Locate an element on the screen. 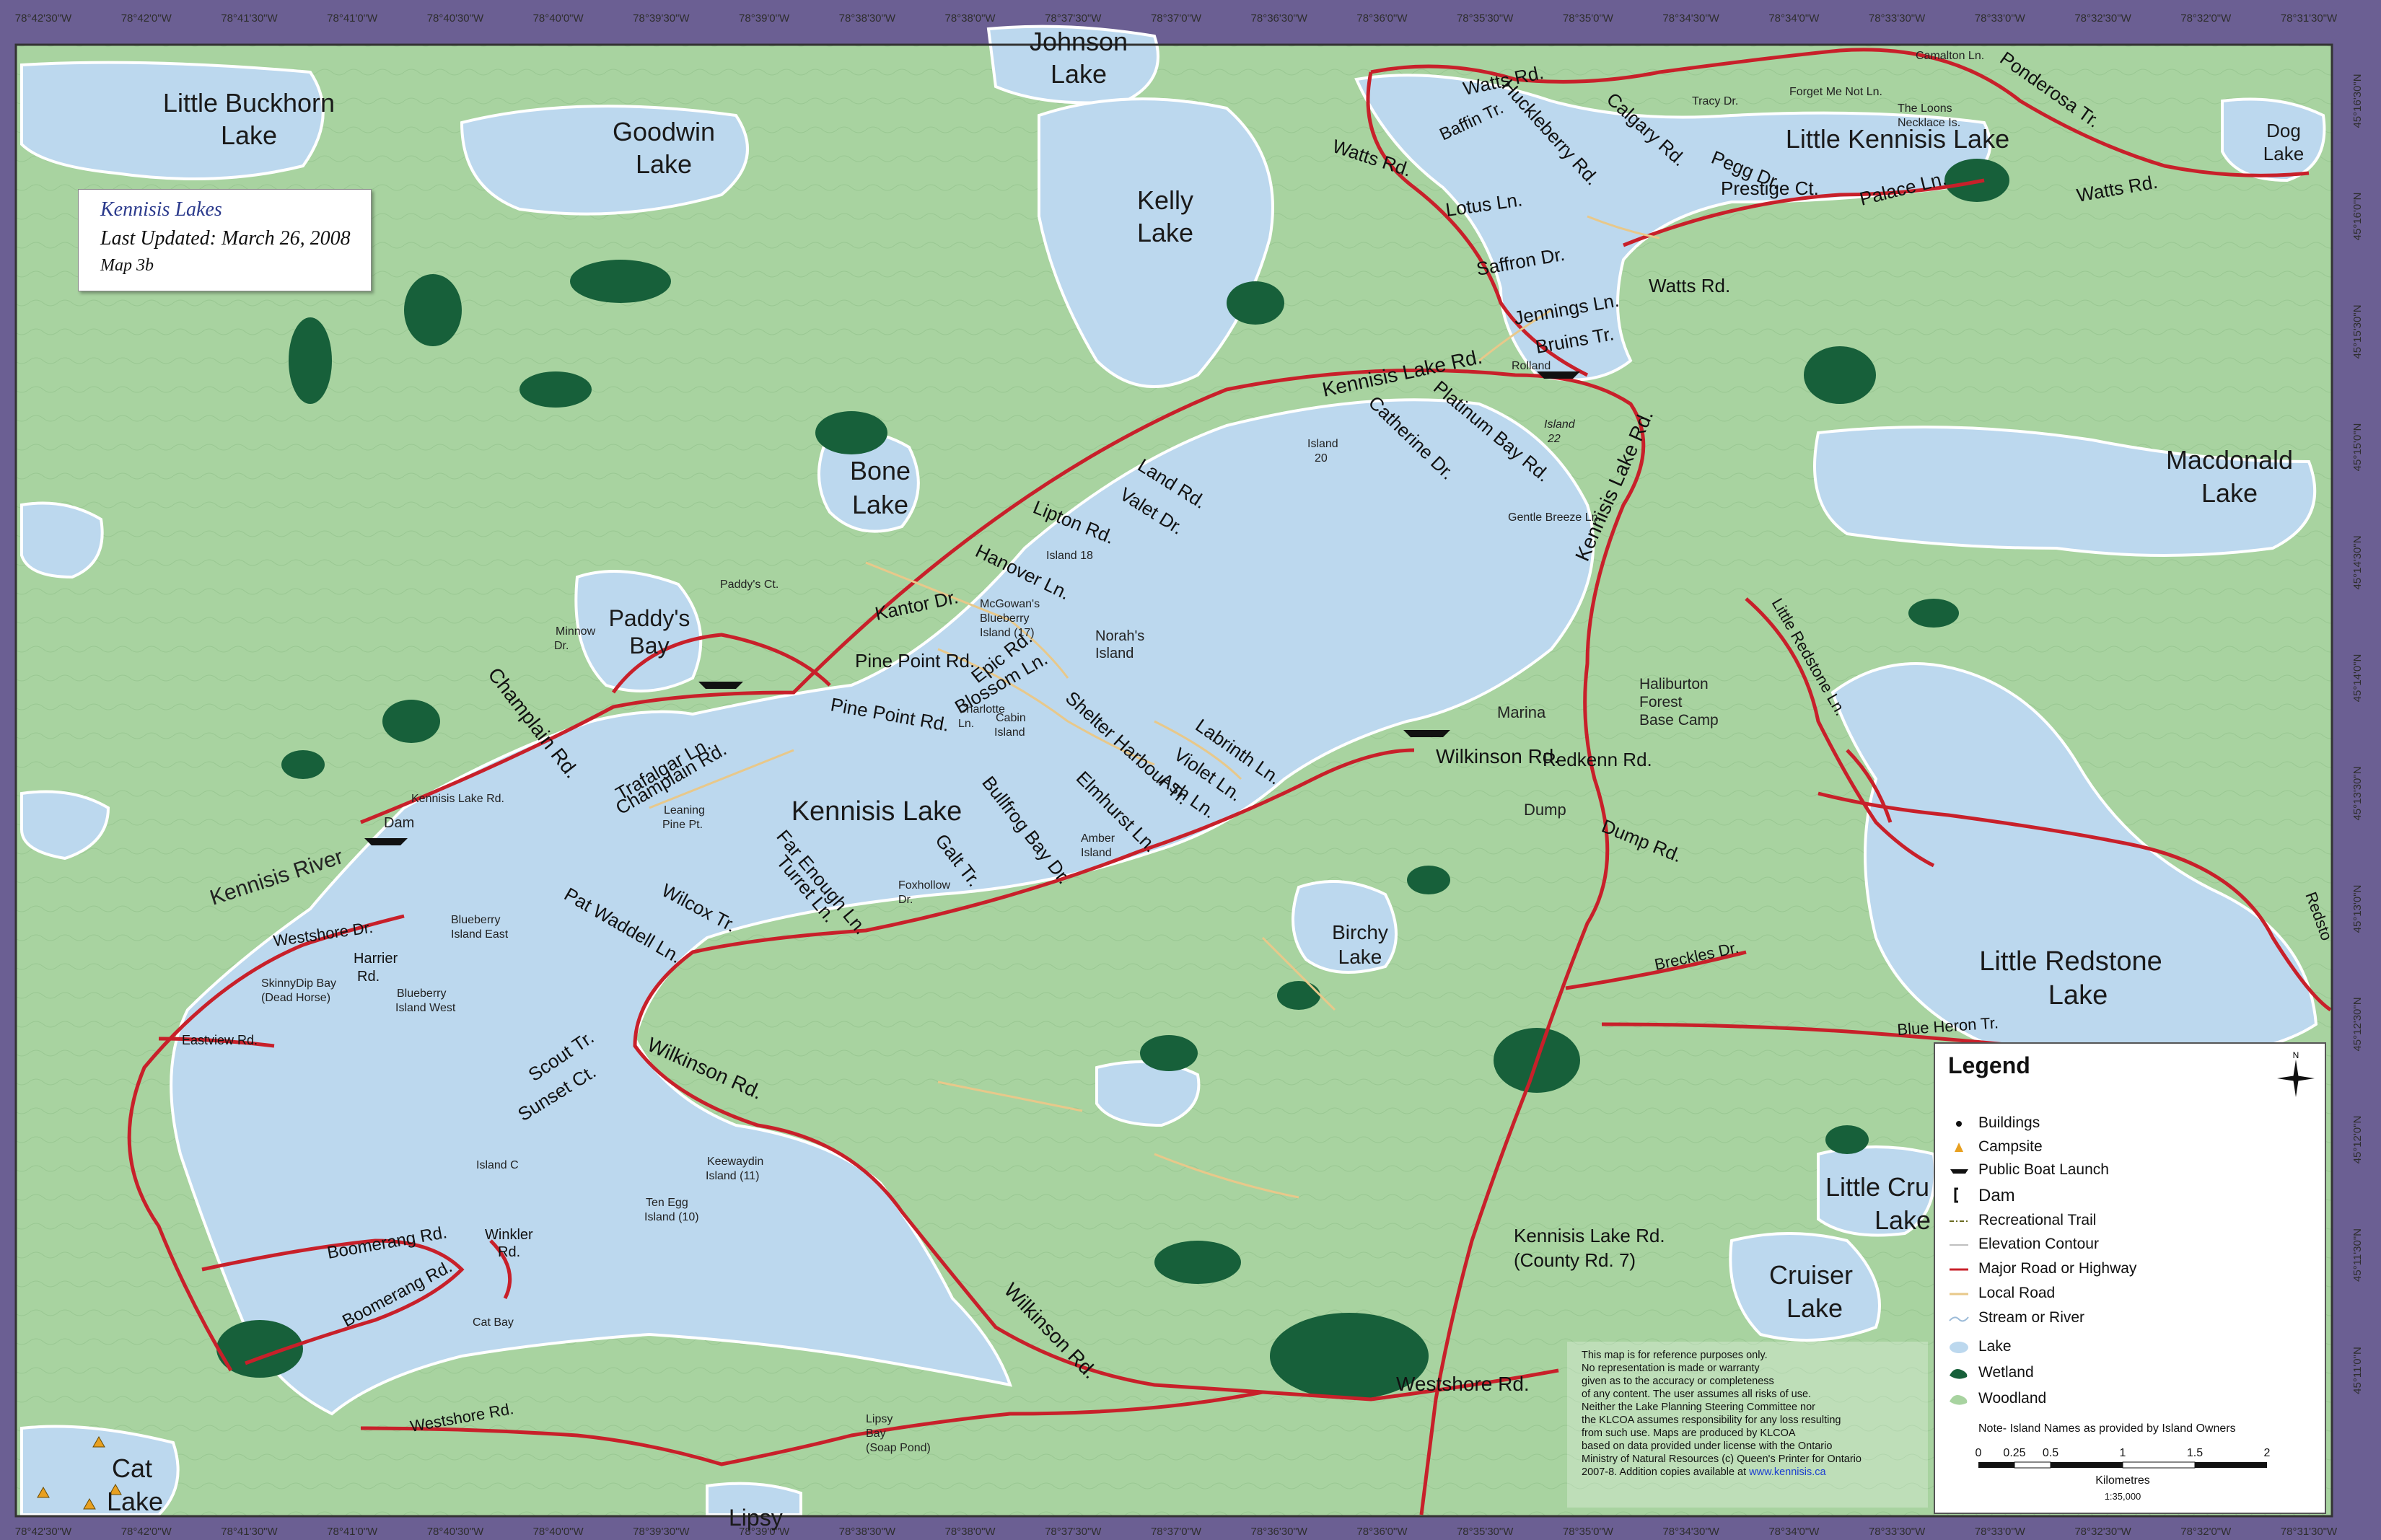 This screenshot has height=1540, width=2381. longitude-label: 78°40'0"W is located at coordinates (558, 18).